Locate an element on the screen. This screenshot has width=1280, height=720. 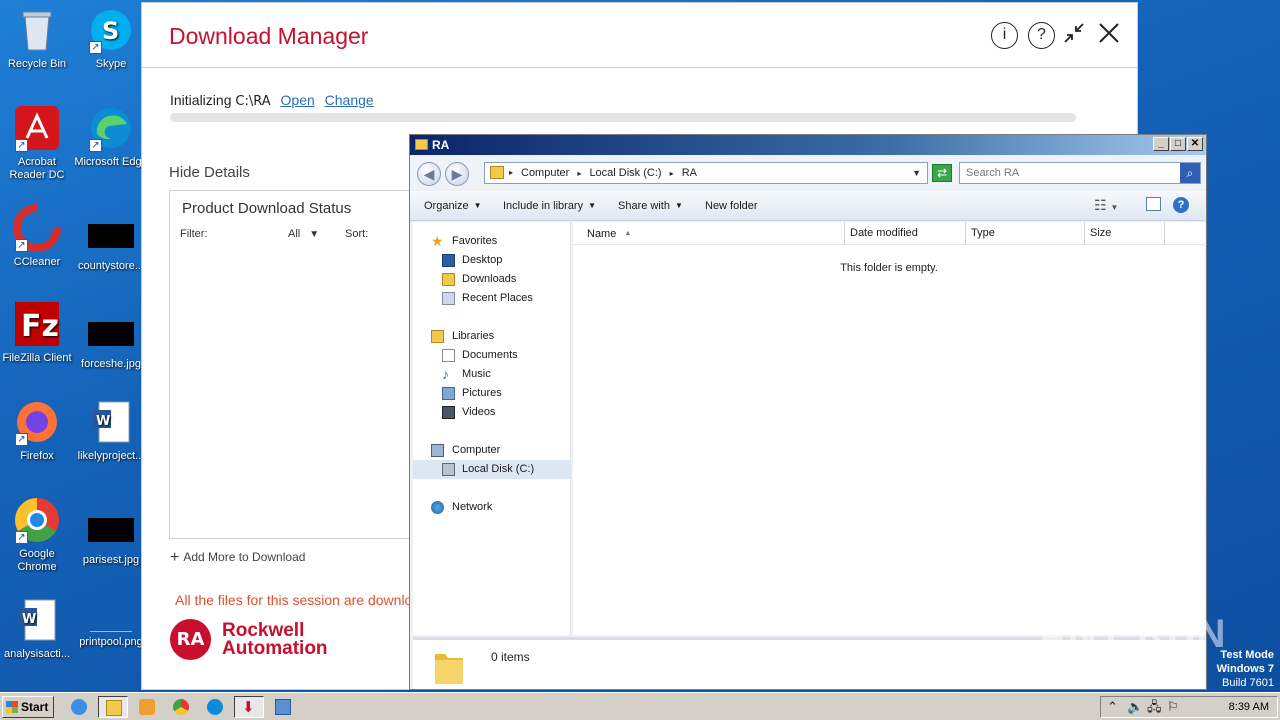
nav-computer: Computer is located at coordinates (491, 450).